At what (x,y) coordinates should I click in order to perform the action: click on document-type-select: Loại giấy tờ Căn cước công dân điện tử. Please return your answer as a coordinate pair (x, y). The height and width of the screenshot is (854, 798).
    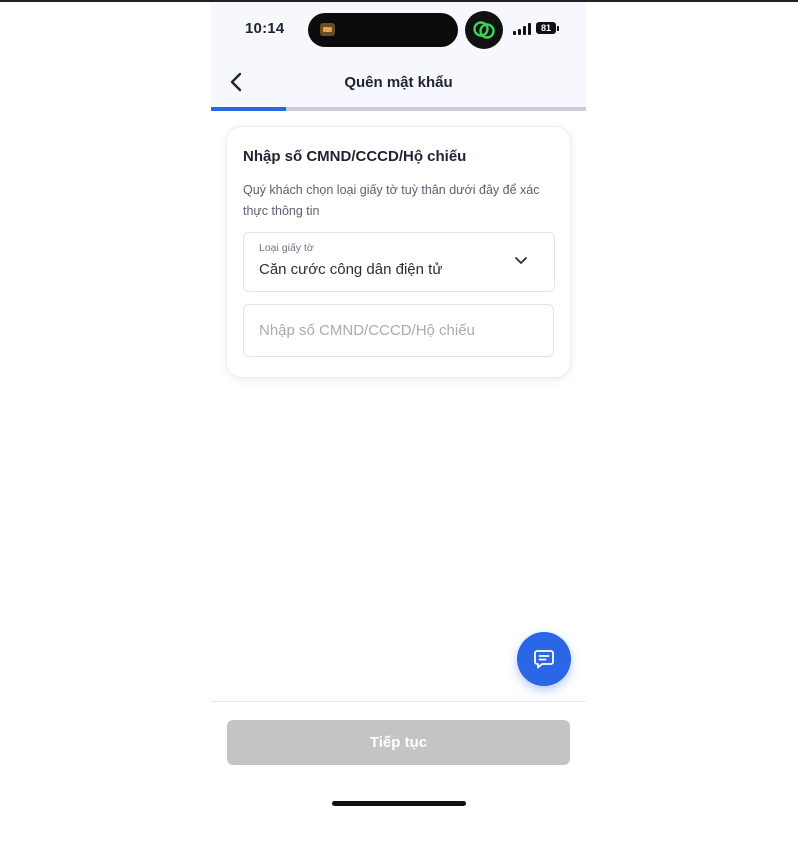
    Looking at the image, I should click on (399, 262).